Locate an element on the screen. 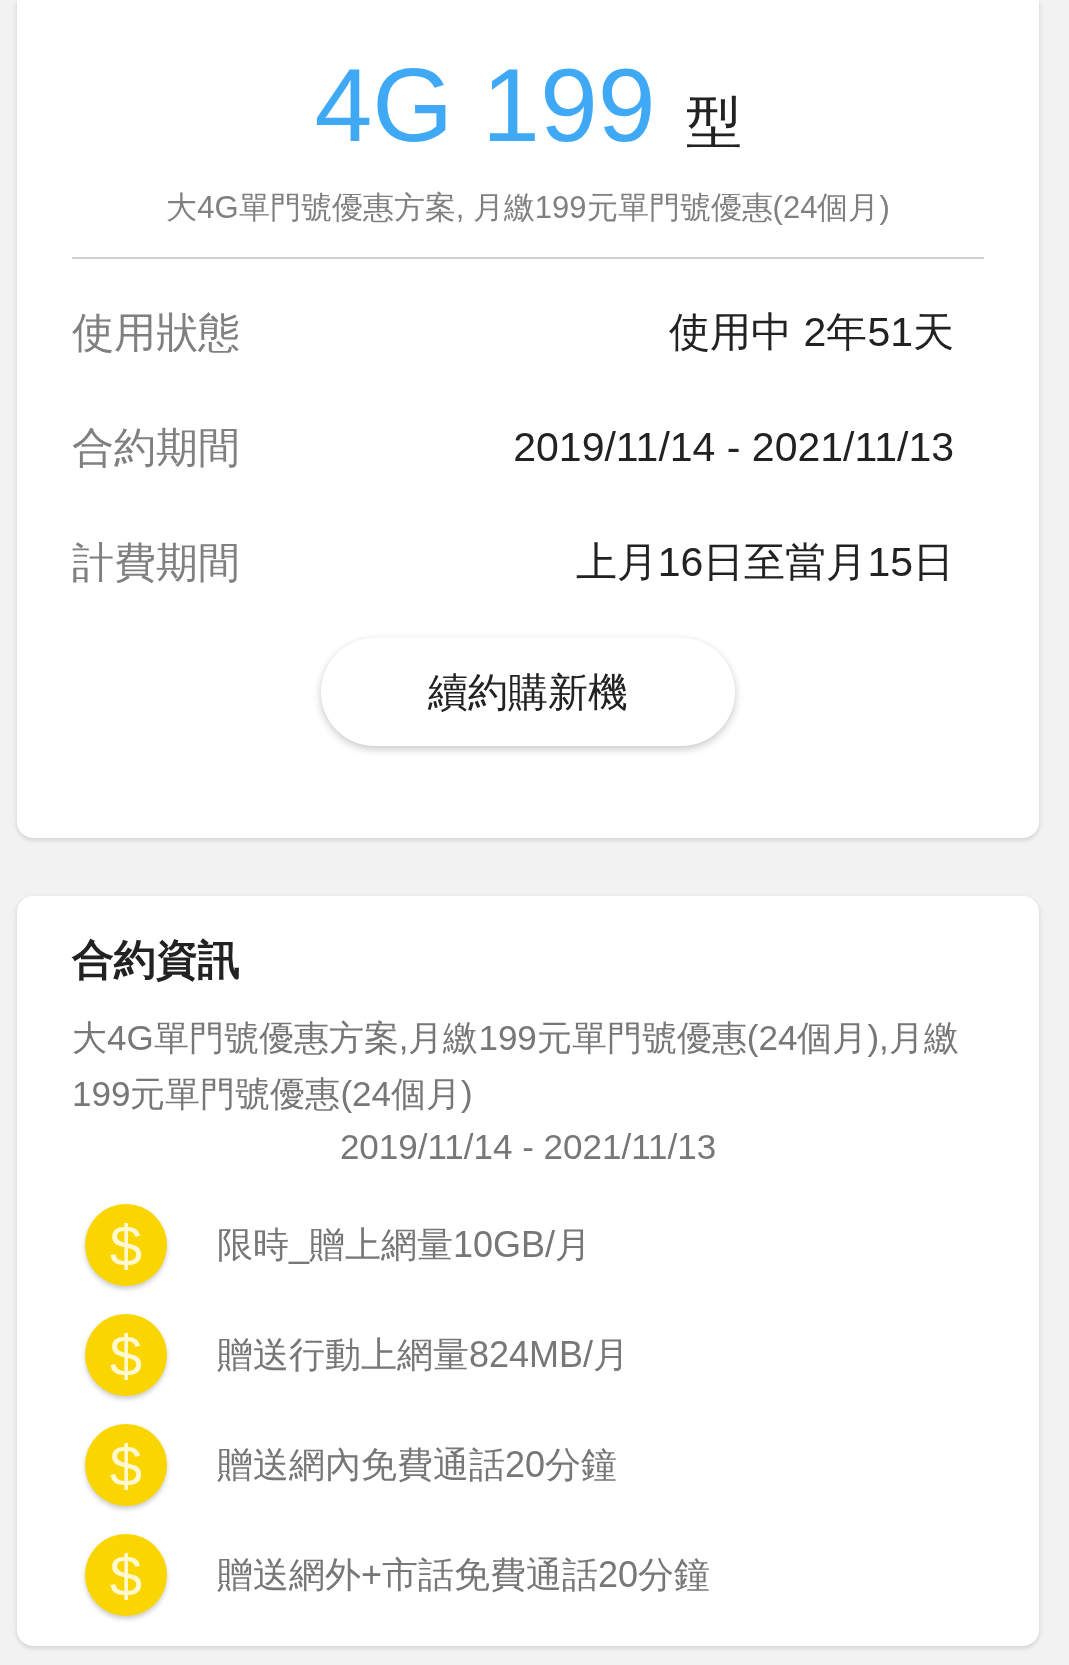  plan-subtitle: 大4G單門號優惠方案, 月繳199元單門號優惠(24個月) is located at coordinates (528, 208).